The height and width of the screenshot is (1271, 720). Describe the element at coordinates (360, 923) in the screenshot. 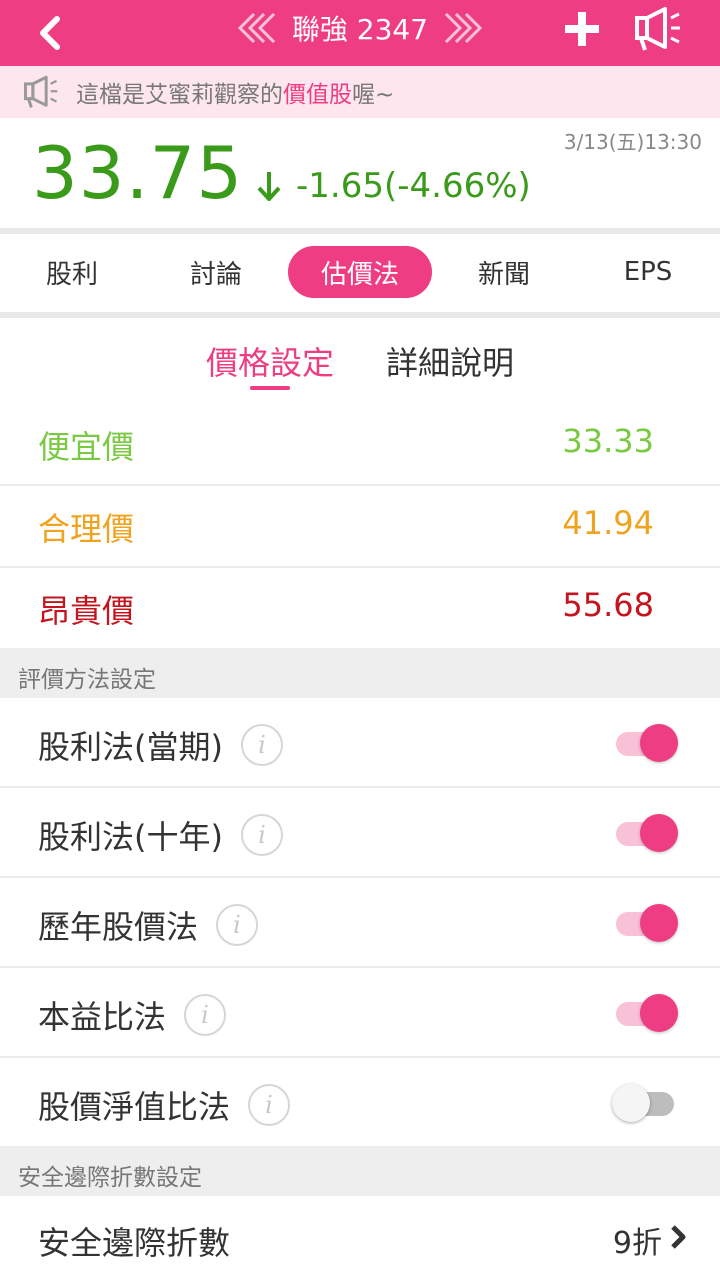

I see `method-row: 歷年股價法 i` at that location.